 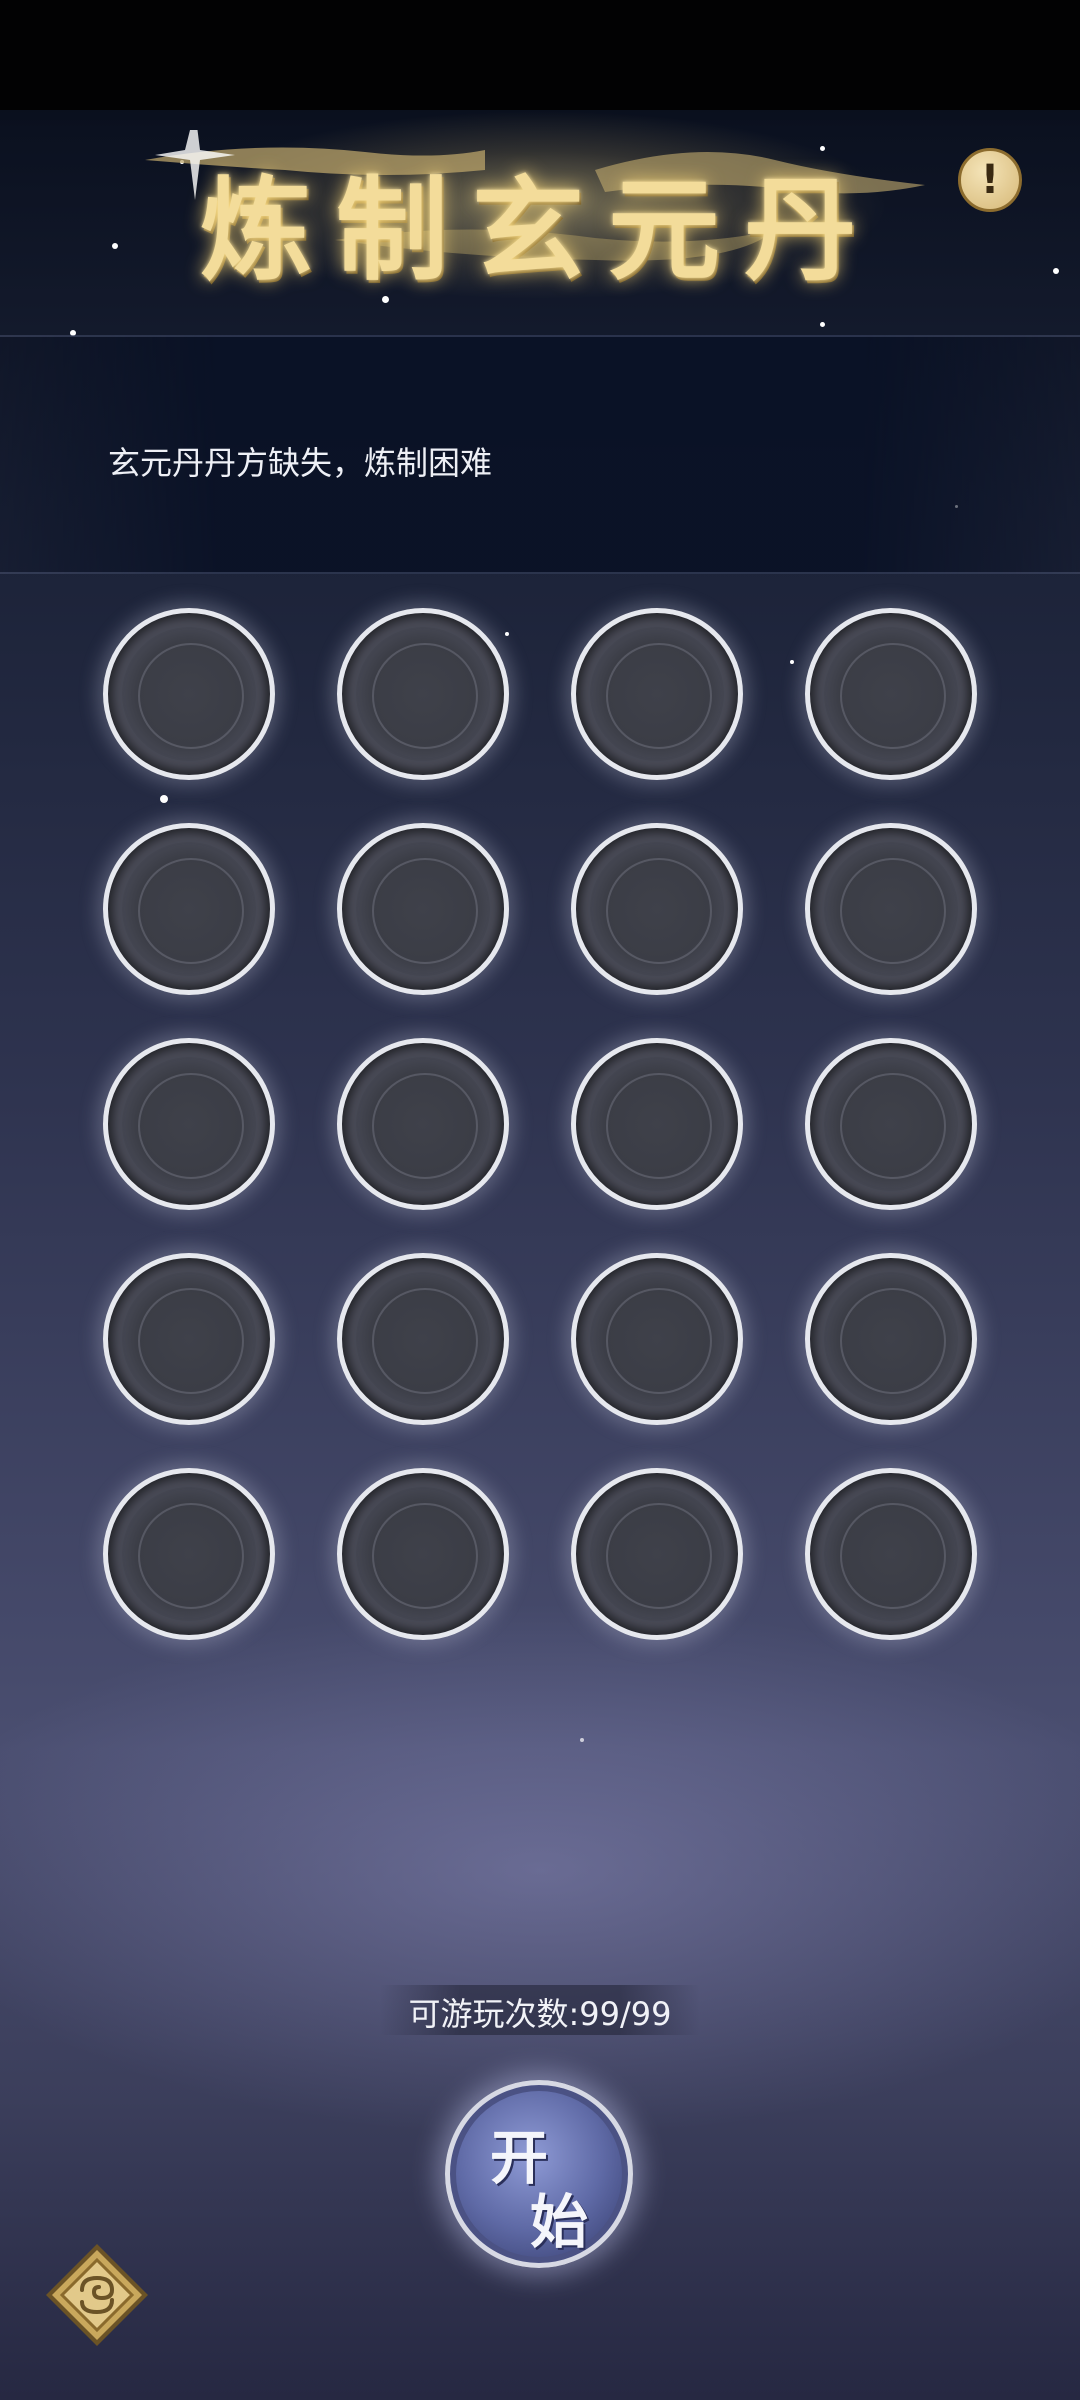 I want to click on plays-remaining-text: 可游玩次数:99/99, so click(x=540, y=2014).